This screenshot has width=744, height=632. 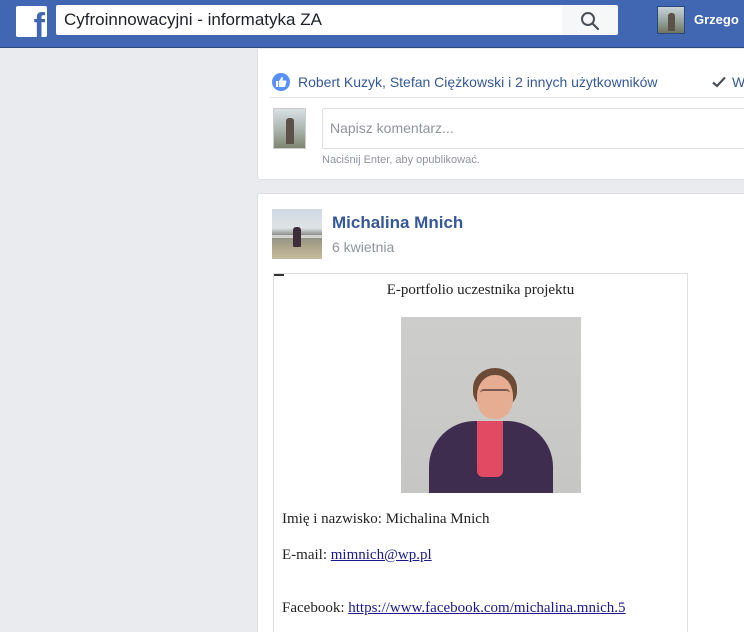 I want to click on user-avatar, so click(x=671, y=20).